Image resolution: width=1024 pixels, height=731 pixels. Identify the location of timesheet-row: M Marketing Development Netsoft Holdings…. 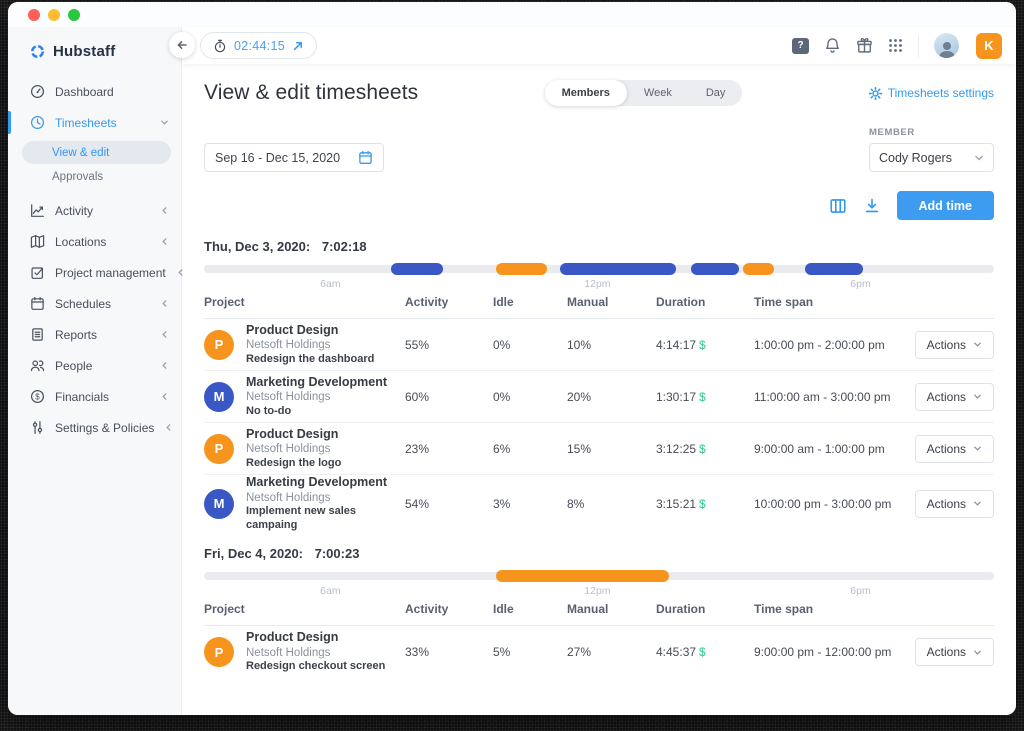
(599, 397).